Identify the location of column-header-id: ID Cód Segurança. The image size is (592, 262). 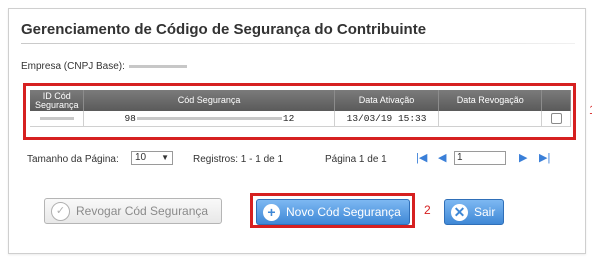
(57, 100).